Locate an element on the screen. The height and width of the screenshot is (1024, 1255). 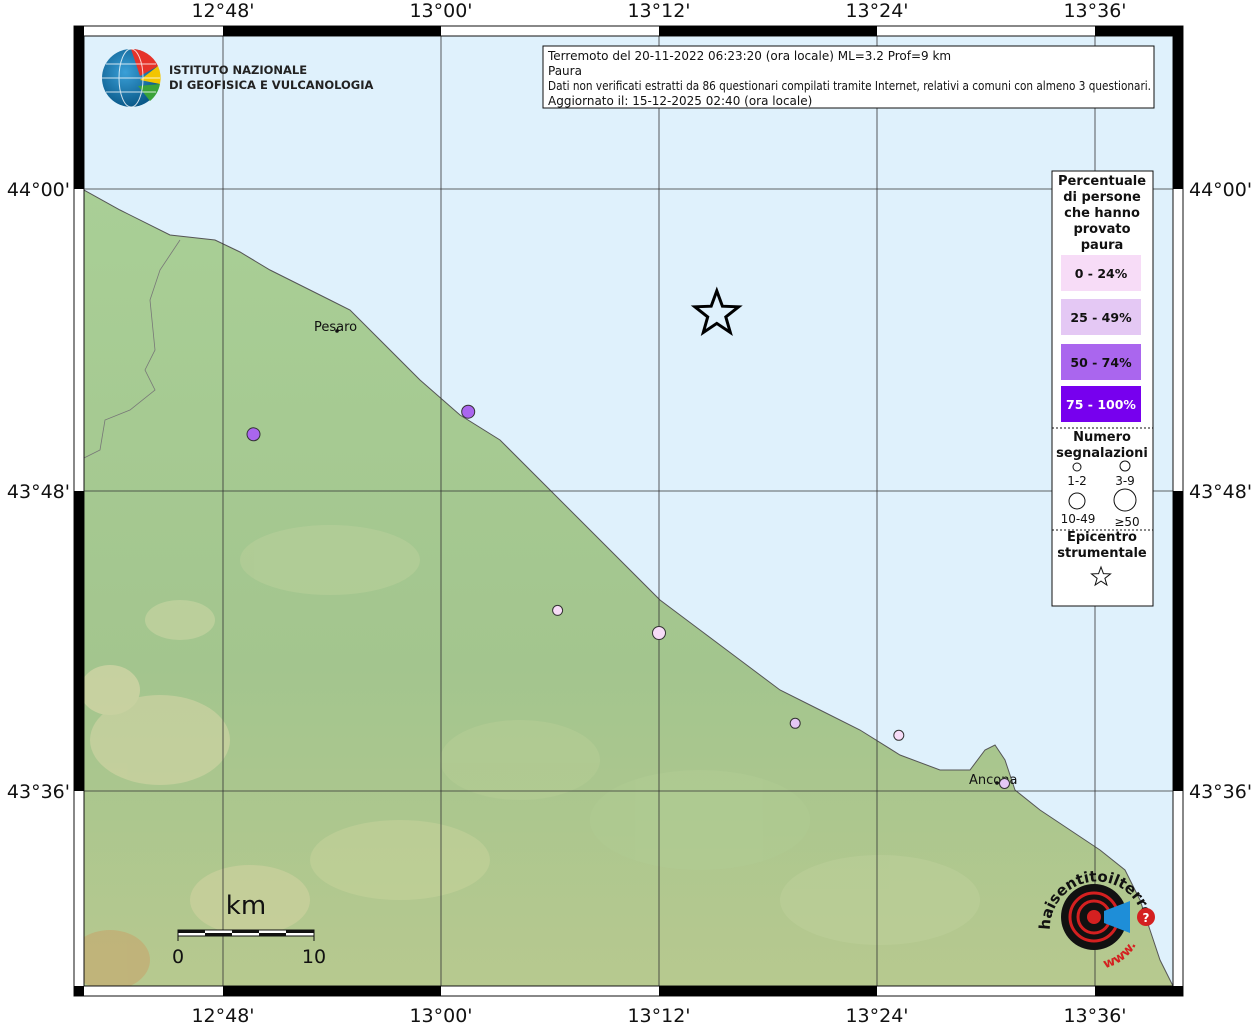
legend-size-label: 10-49 is located at coordinates (1078, 519).